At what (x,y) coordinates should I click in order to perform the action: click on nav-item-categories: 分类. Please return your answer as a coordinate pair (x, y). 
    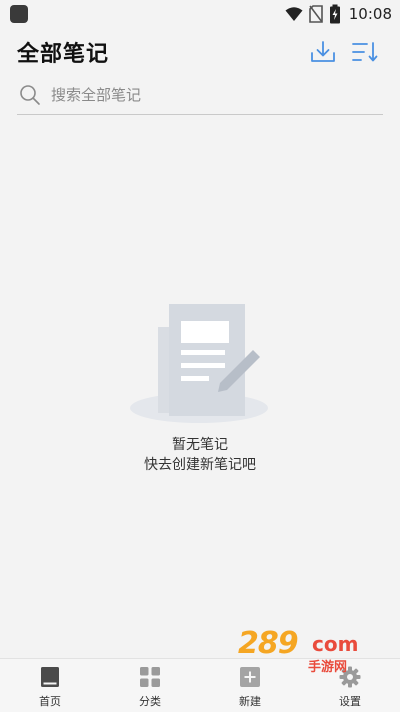
    Looking at the image, I should click on (150, 685).